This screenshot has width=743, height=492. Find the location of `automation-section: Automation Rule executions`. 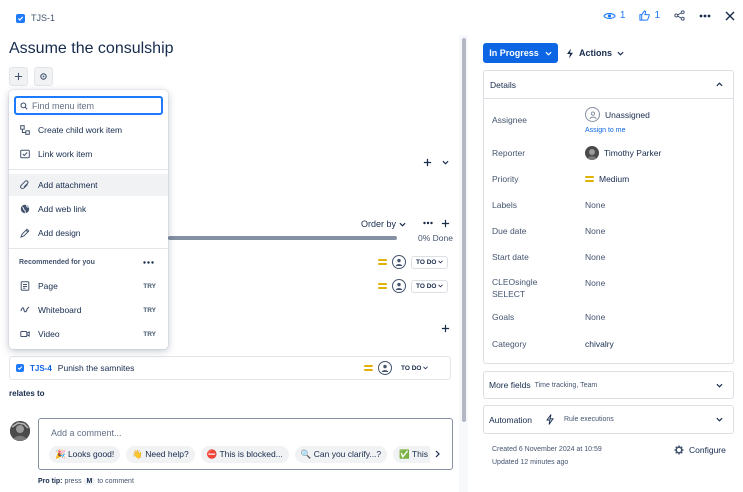

automation-section: Automation Rule executions is located at coordinates (608, 419).